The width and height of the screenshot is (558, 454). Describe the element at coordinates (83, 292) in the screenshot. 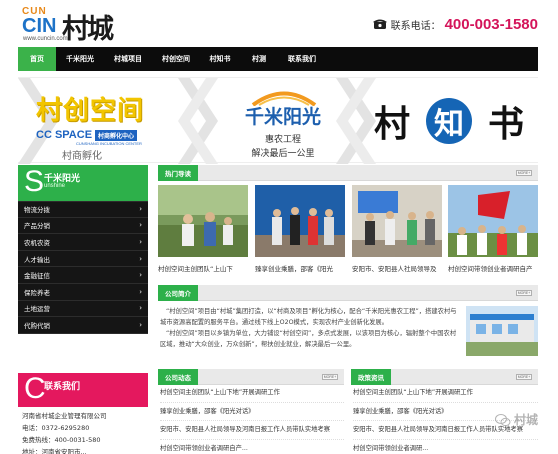

I see `sidebar-item: 保险养老 ›` at that location.